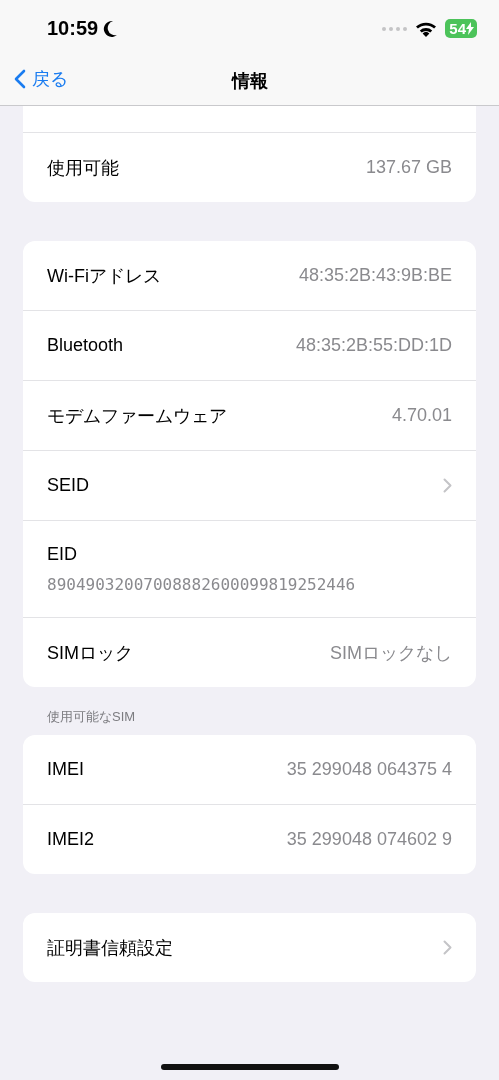 The height and width of the screenshot is (1080, 499). What do you see at coordinates (249, 81) in the screenshot?
I see `screen-title: 情報` at bounding box center [249, 81].